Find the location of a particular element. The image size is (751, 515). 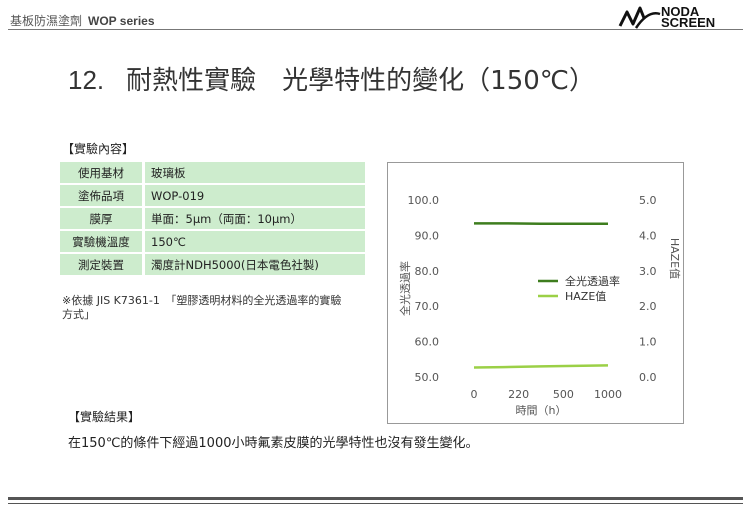

y2-tick-label: 4.0 is located at coordinates (648, 235).